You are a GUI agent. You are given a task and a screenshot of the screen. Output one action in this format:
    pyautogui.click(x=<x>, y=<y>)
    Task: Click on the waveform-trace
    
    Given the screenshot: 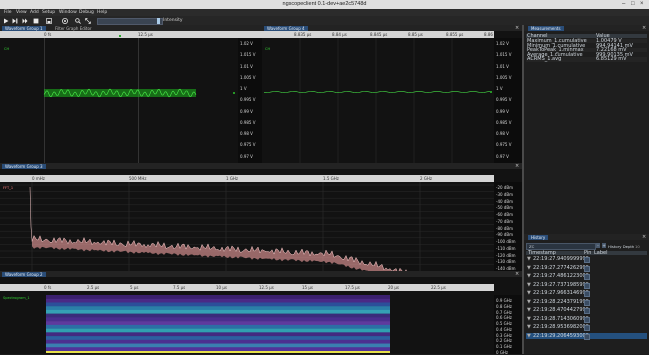 What is the action you would take?
    pyautogui.click(x=377, y=100)
    